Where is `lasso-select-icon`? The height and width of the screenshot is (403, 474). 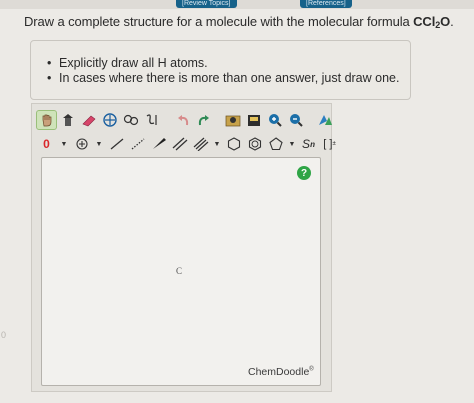
lasso-select-icon is located at coordinates (109, 120).